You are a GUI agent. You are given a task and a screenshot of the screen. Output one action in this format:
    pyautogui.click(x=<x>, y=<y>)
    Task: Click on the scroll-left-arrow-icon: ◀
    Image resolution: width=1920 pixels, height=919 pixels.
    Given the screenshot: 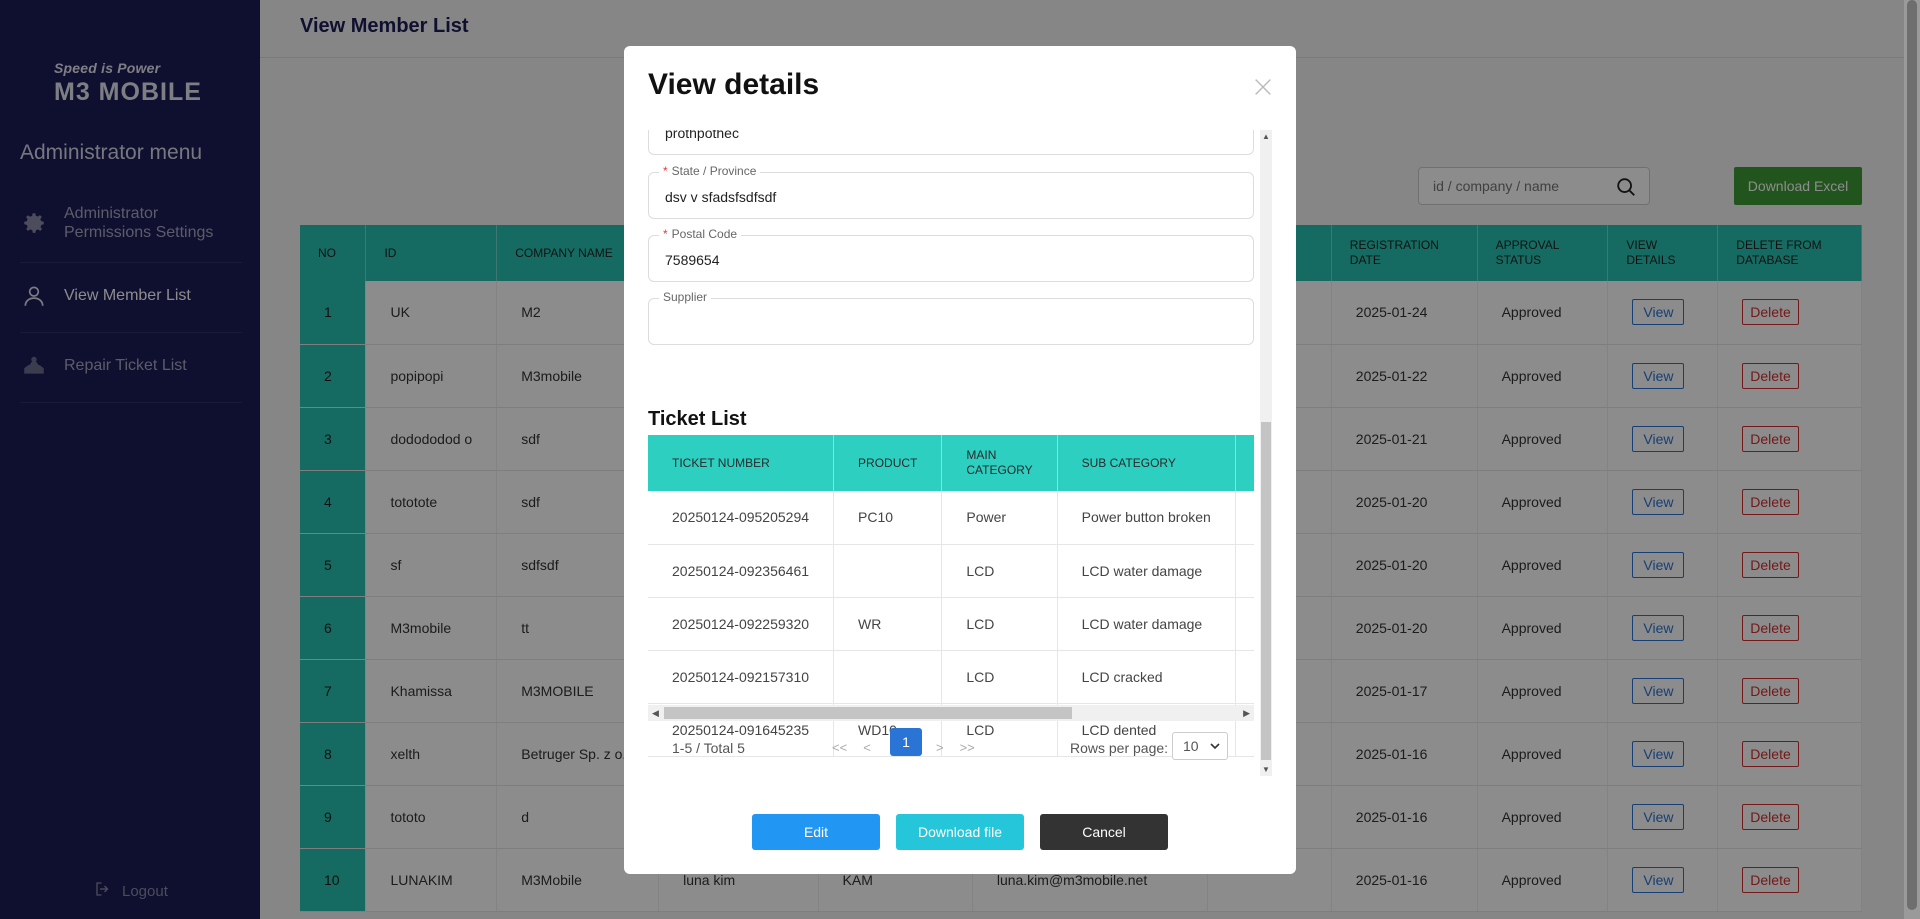 What is the action you would take?
    pyautogui.click(x=655, y=713)
    